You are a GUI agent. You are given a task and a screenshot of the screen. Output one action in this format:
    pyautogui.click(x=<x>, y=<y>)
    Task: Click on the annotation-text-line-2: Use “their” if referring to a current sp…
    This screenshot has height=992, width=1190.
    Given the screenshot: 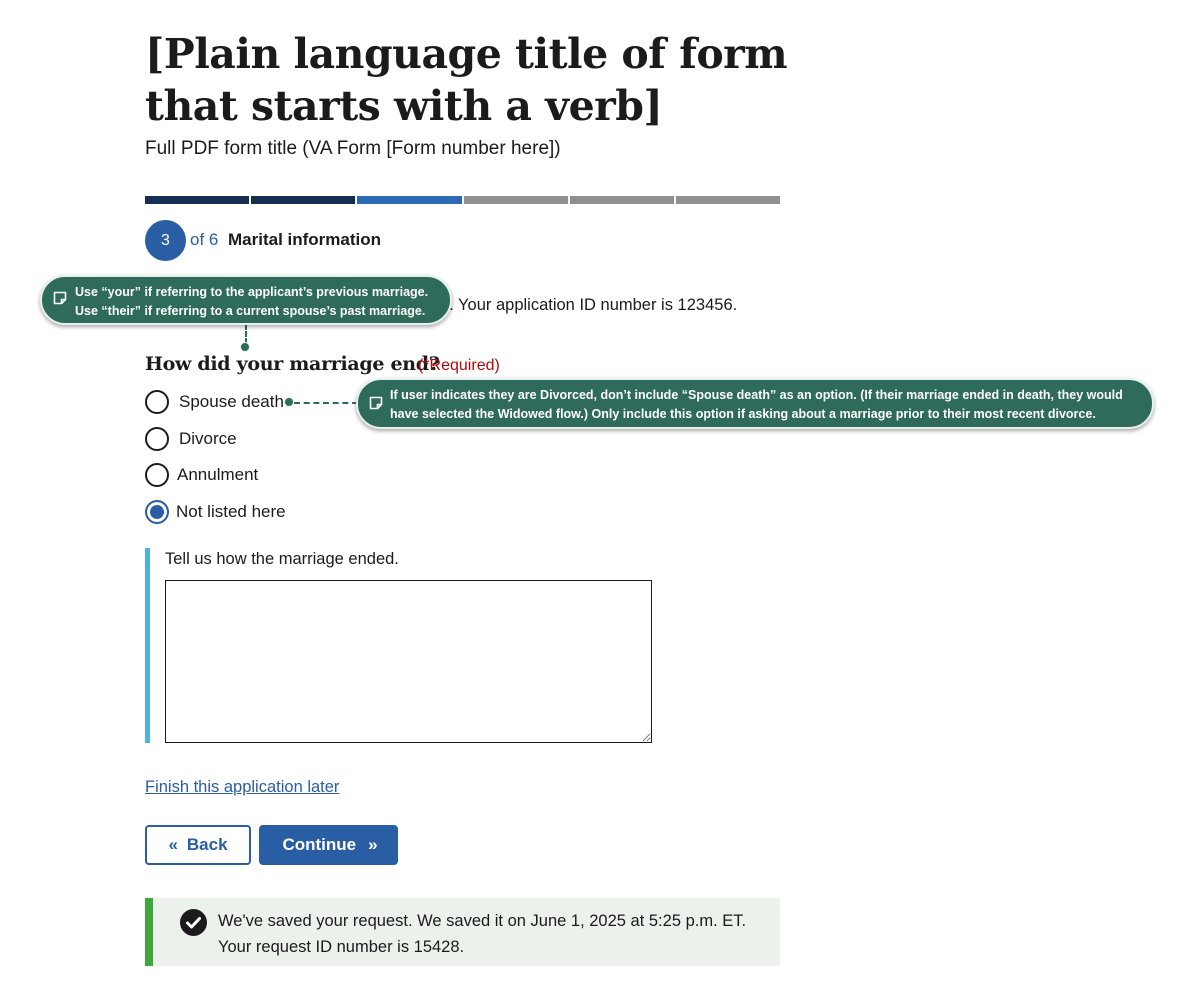 What is the action you would take?
    pyautogui.click(x=250, y=311)
    